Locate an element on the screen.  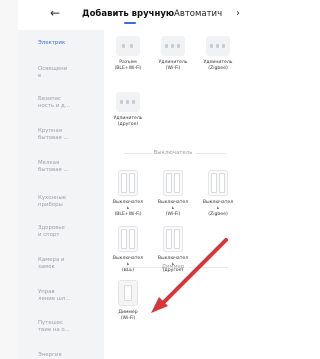
tab-auto-scan: Автоматич is located at coordinates (198, 14).